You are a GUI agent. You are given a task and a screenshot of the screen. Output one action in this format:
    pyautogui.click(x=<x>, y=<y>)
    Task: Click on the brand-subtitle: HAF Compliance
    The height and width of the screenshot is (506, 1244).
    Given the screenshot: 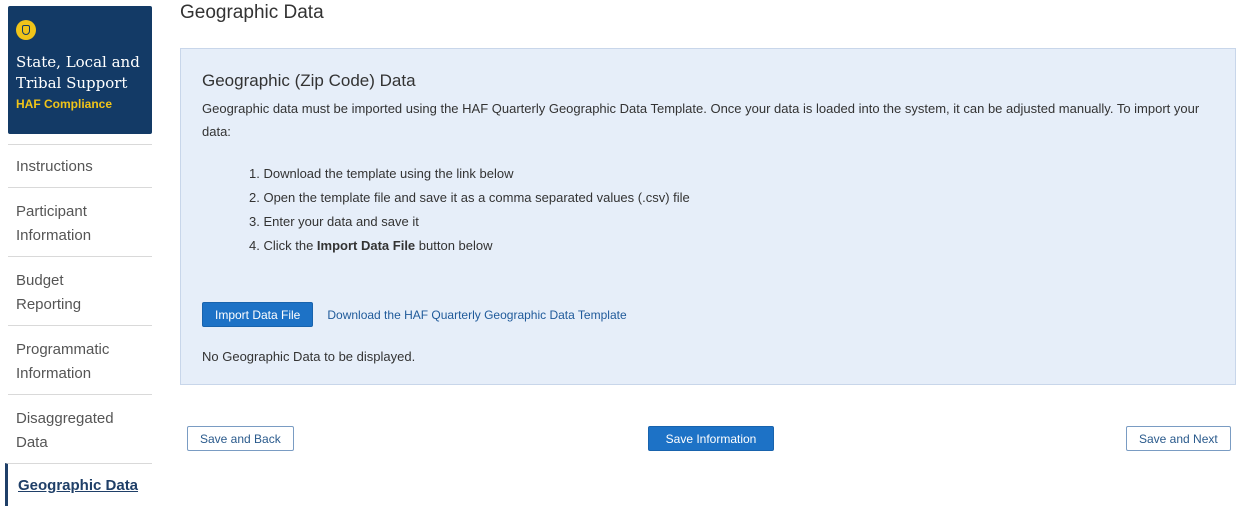 What is the action you would take?
    pyautogui.click(x=64, y=104)
    